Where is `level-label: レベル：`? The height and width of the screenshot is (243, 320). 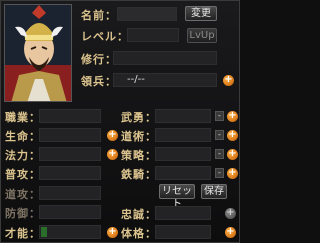 level-label: レベル： is located at coordinates (105, 36).